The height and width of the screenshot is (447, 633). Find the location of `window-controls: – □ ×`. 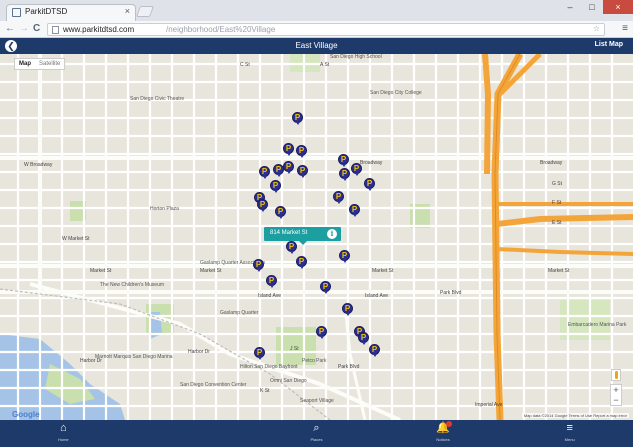

window-controls: – □ × is located at coordinates (596, 7).